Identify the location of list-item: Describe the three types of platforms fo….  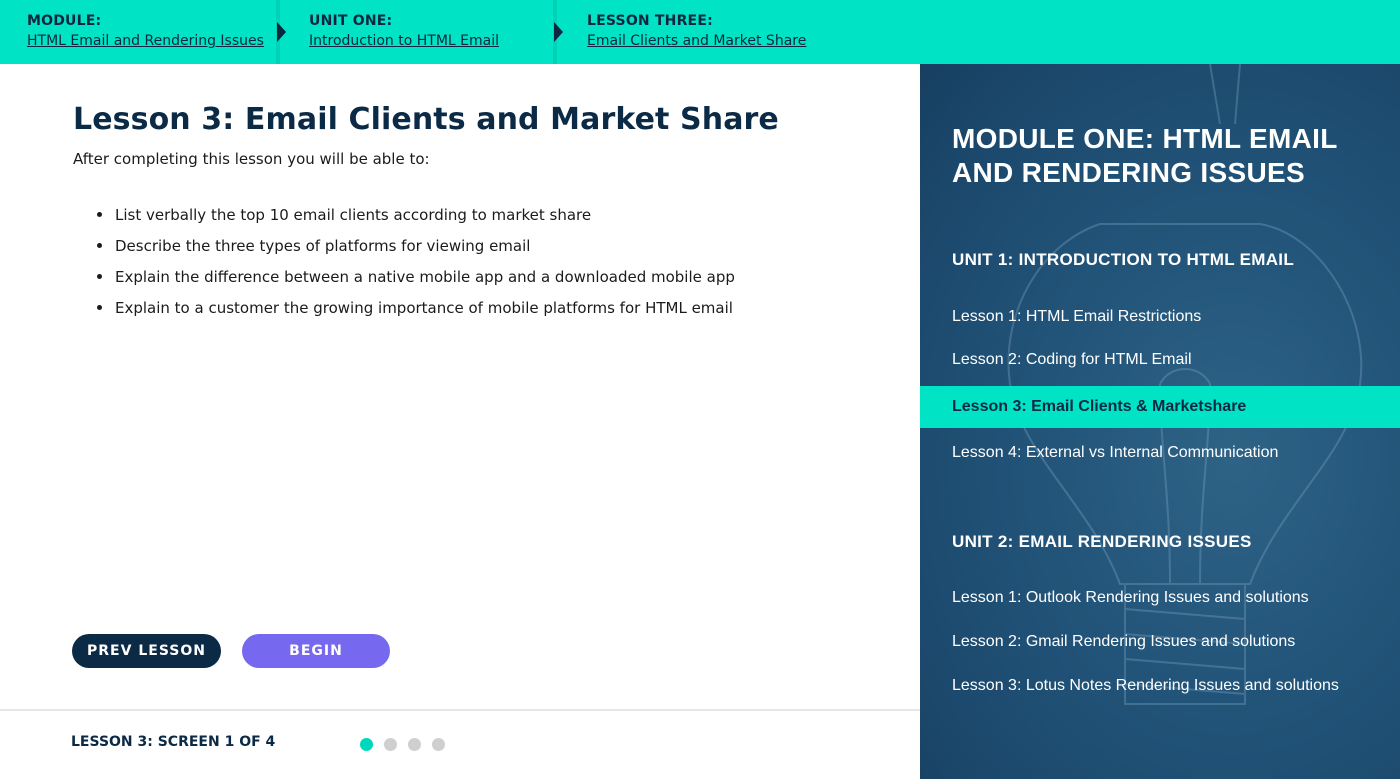
(416, 252).